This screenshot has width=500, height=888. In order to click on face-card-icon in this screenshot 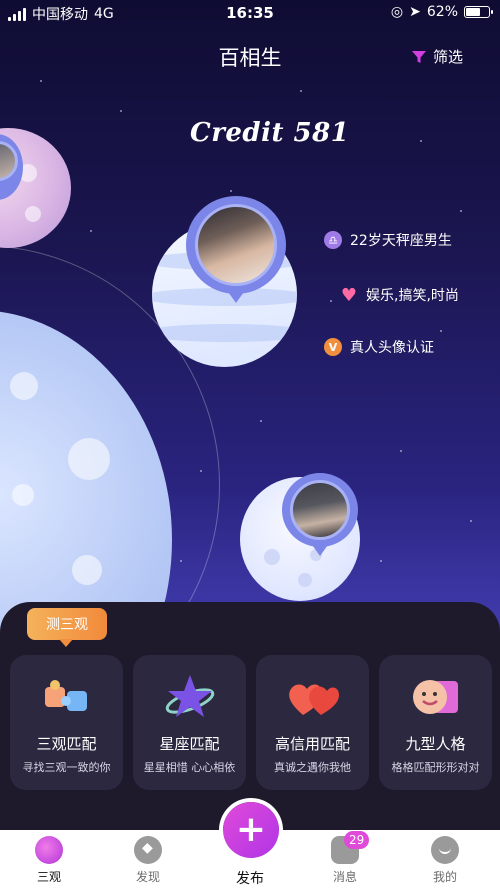, I will do `click(435, 697)`.